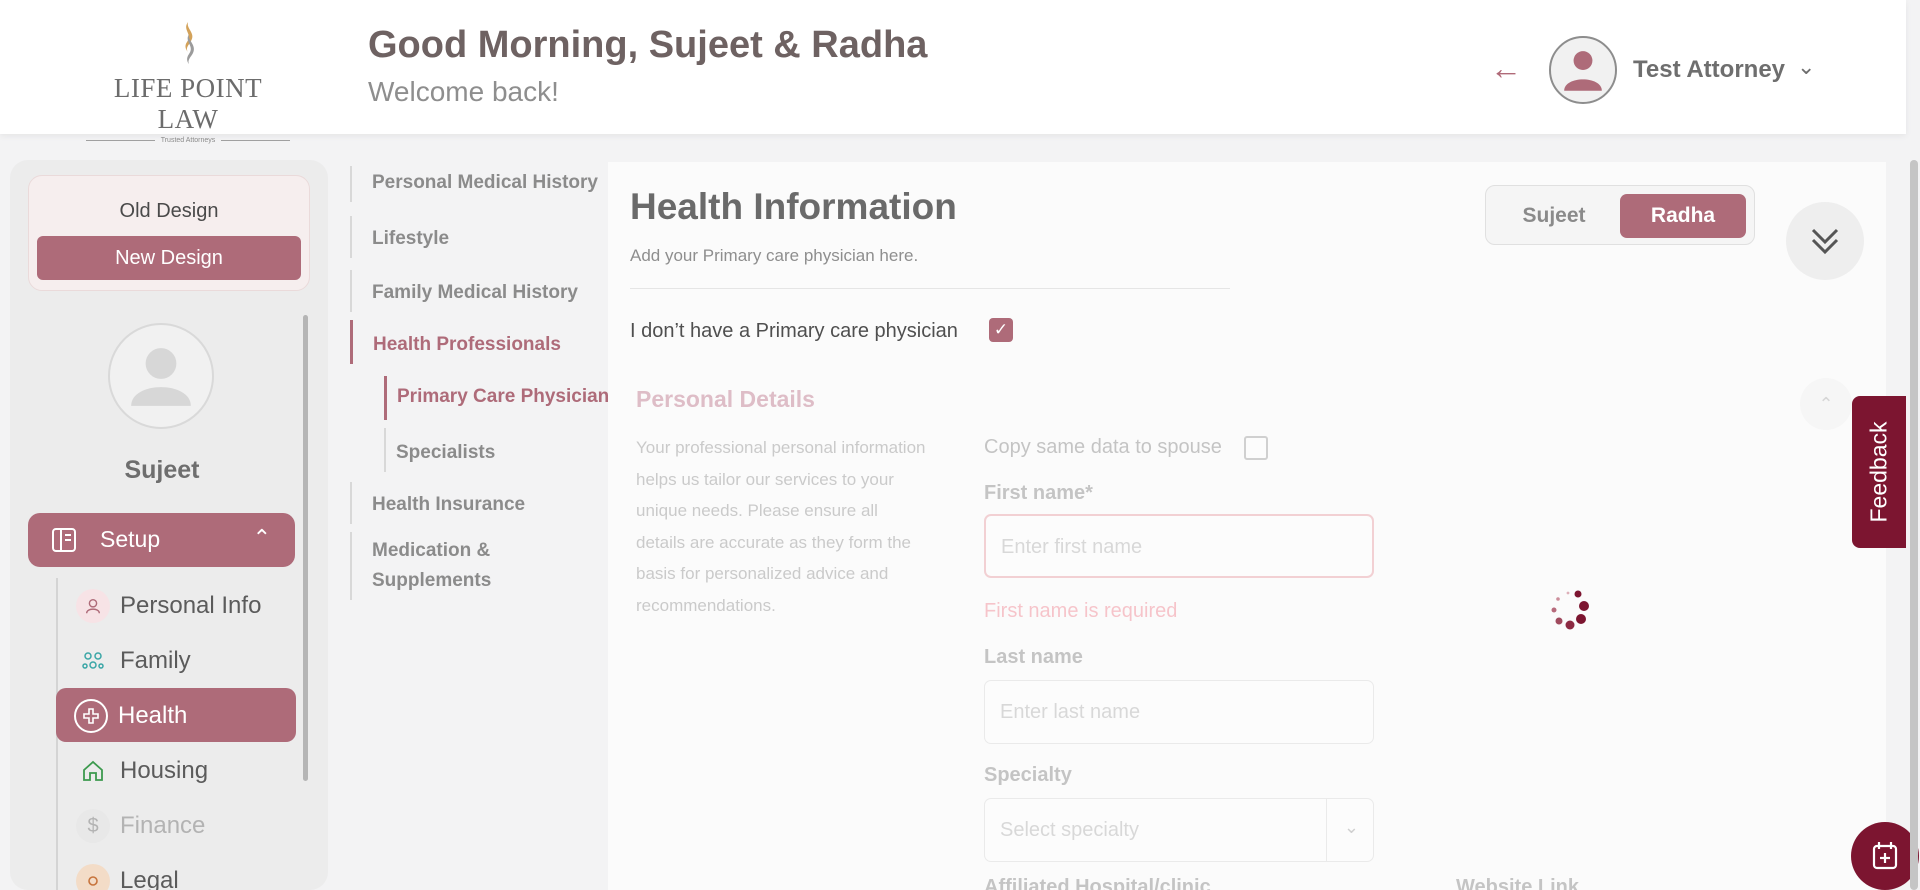 The image size is (1920, 890). Describe the element at coordinates (153, 715) in the screenshot. I see `sidebar-item-label: Health` at that location.